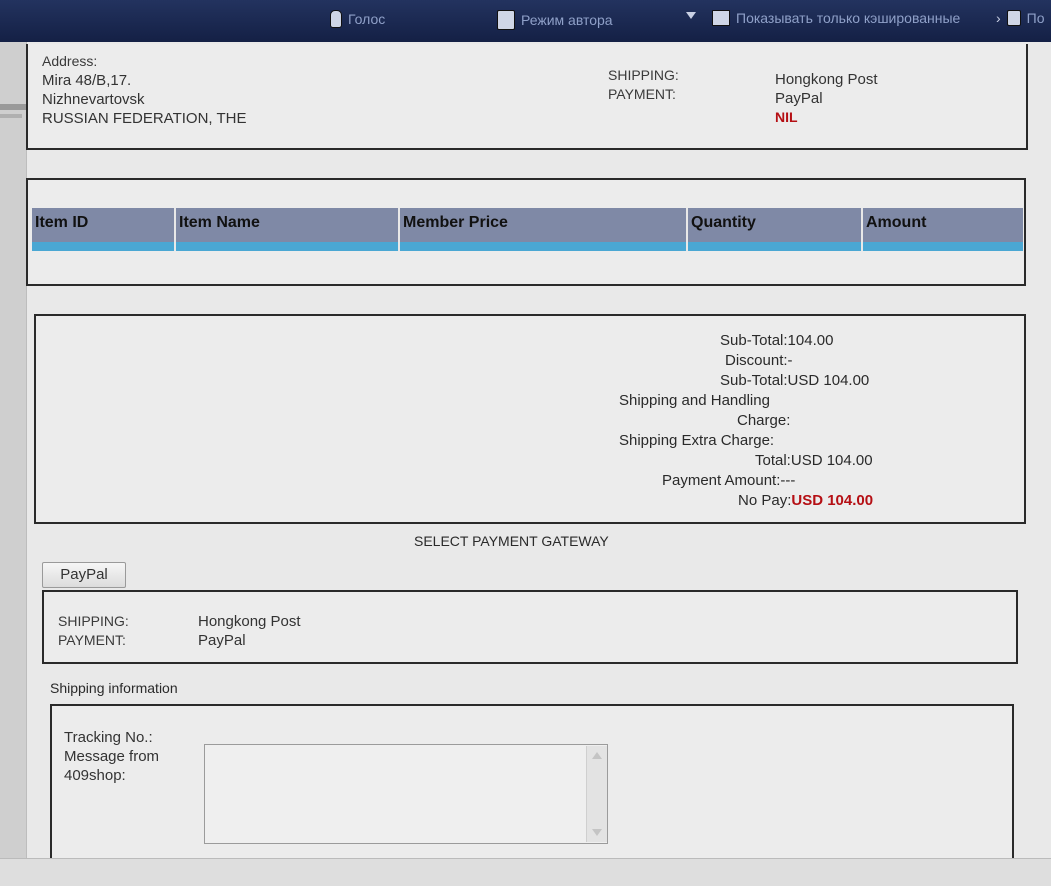 The height and width of the screenshot is (886, 1051). Describe the element at coordinates (597, 755) in the screenshot. I see `scroll-up-icon` at that location.